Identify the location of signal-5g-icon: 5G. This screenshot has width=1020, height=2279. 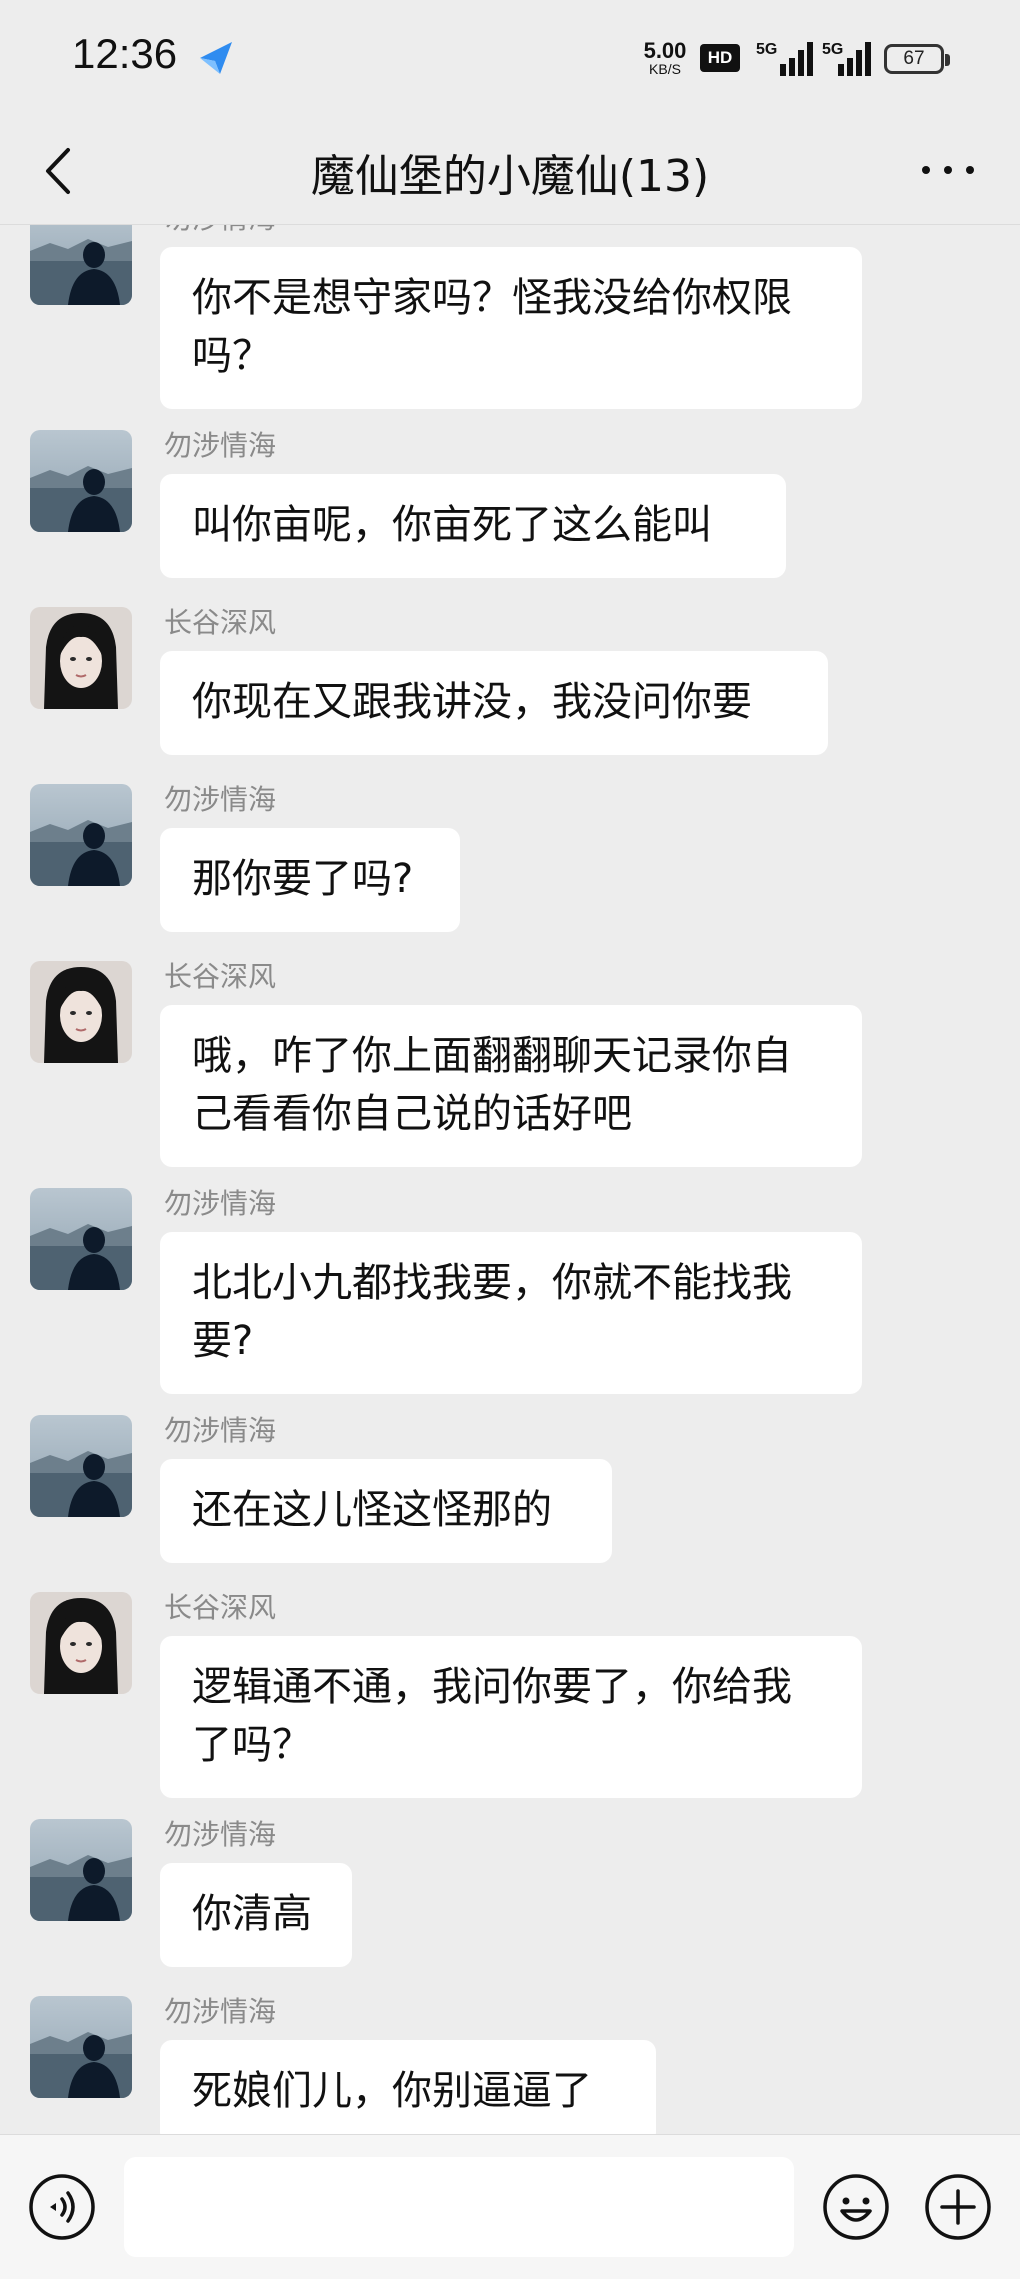
(784, 58).